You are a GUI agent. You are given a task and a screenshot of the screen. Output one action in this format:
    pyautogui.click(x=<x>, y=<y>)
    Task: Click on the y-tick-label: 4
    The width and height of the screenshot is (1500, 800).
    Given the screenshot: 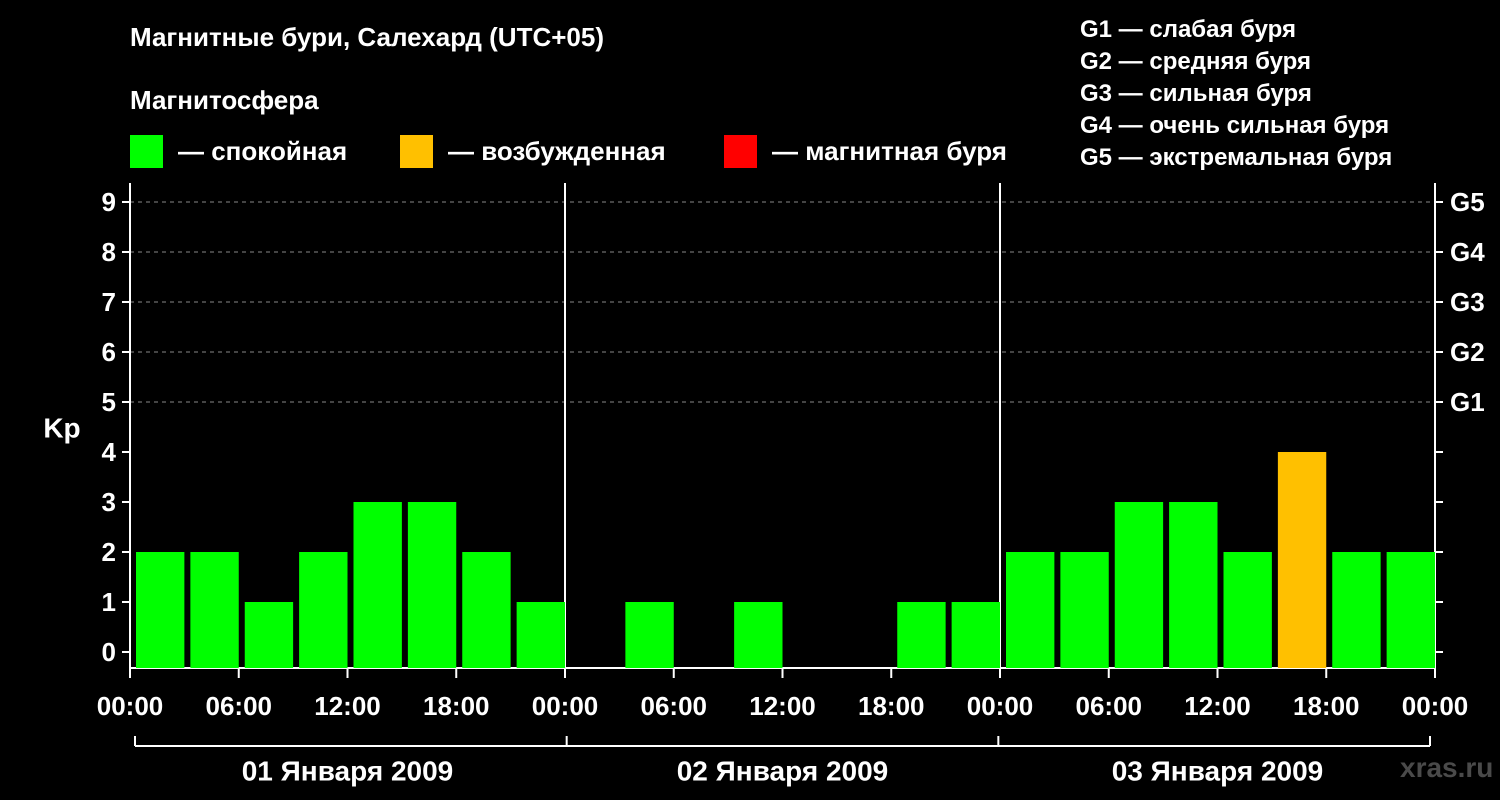 What is the action you would take?
    pyautogui.click(x=109, y=452)
    